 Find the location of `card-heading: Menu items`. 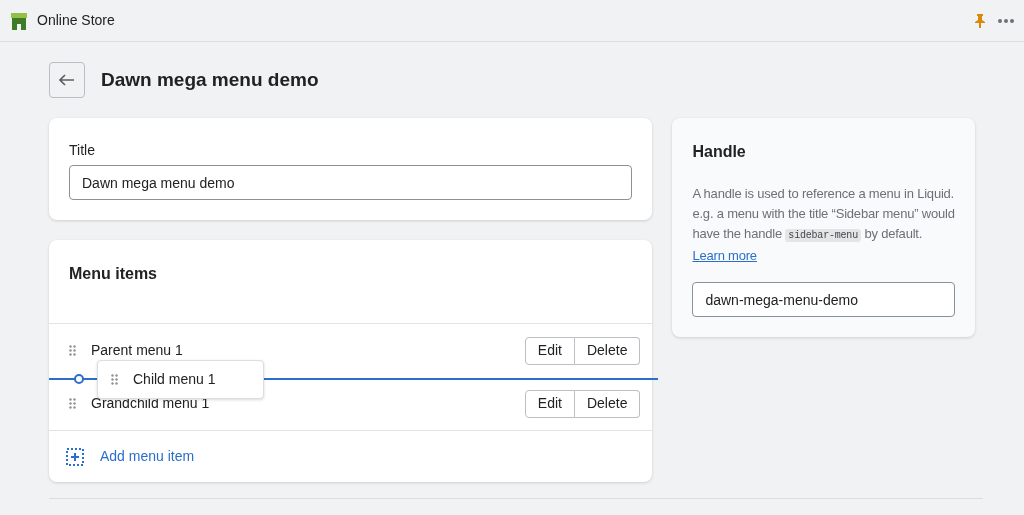

card-heading: Menu items is located at coordinates (351, 282).